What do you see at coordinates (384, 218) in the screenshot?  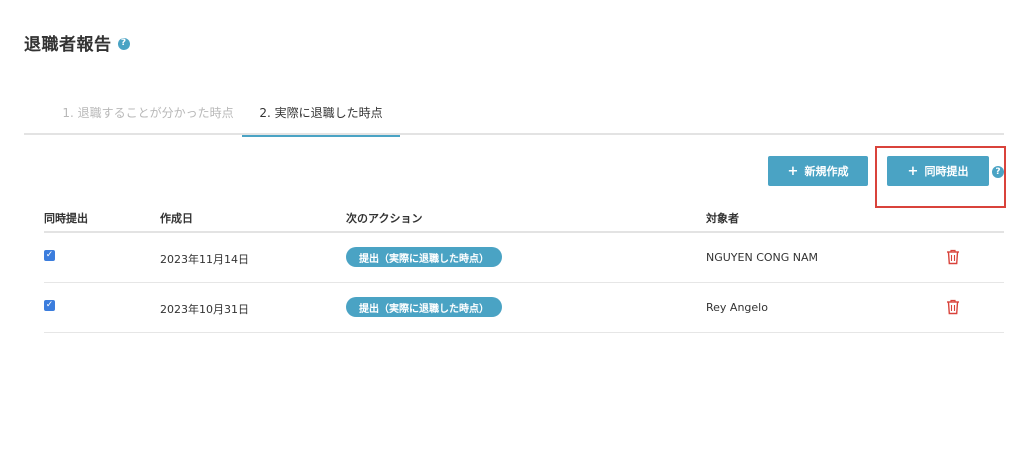 I see `column-header-next-action: 次のアクション` at bounding box center [384, 218].